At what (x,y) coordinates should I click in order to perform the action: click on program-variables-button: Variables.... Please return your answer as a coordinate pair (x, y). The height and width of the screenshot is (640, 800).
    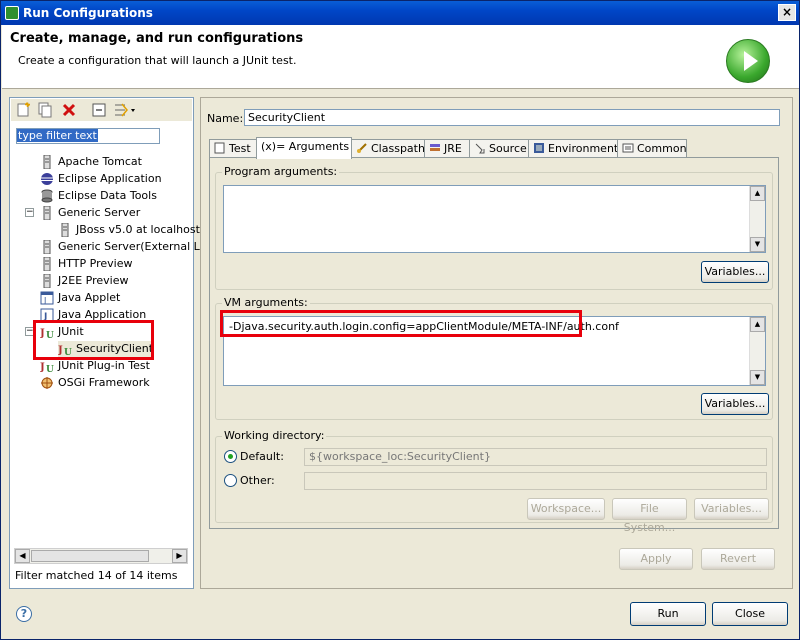
    Looking at the image, I should click on (735, 272).